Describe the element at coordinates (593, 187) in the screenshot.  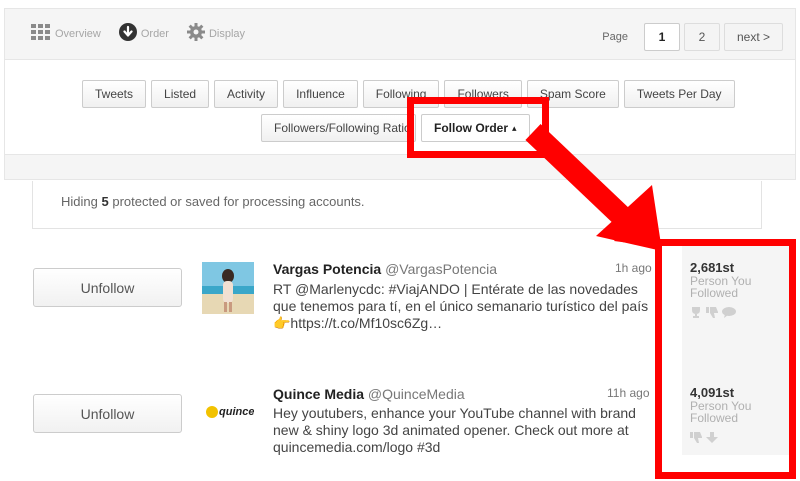
I see `red-arrow-annotation` at that location.